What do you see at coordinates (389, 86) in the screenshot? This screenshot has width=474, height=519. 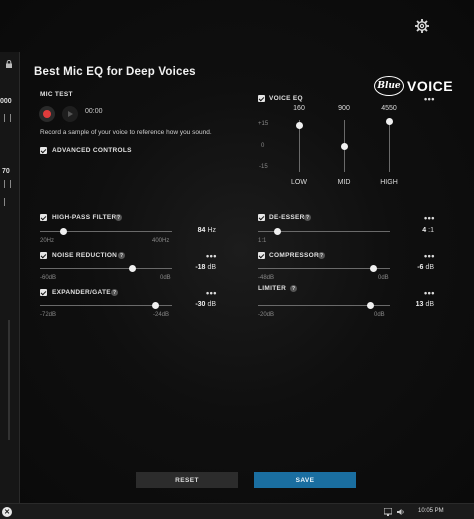 I see `blue-logo-badge: Blue` at bounding box center [389, 86].